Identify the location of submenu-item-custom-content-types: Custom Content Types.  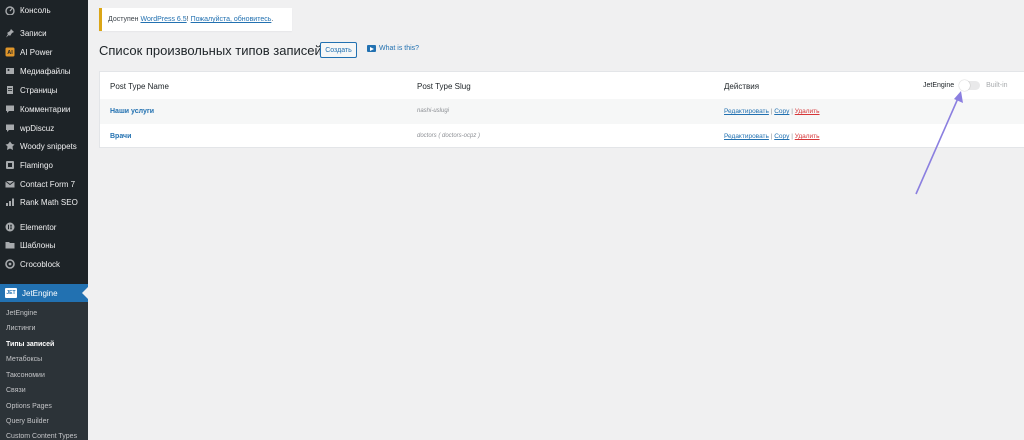
(41, 436).